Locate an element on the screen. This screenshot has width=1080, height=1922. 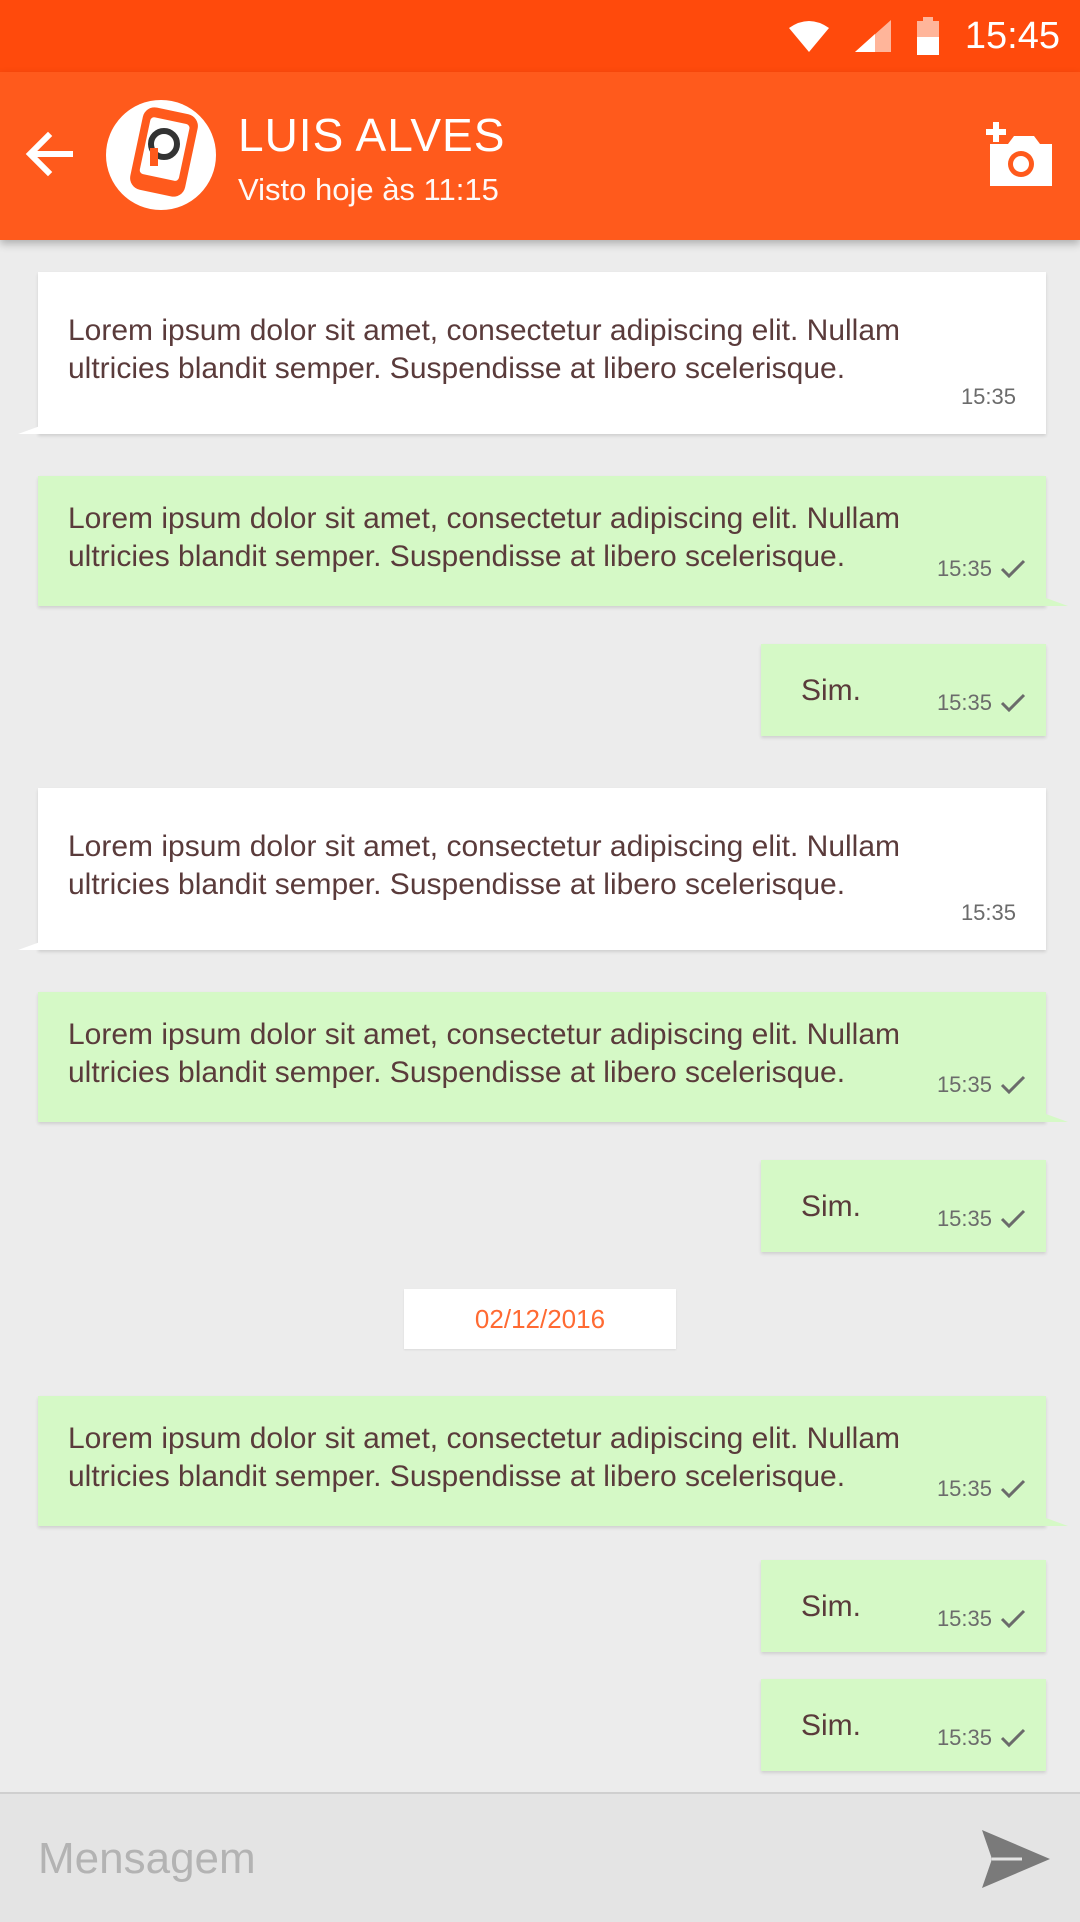
message-input is located at coordinates (488, 1859).